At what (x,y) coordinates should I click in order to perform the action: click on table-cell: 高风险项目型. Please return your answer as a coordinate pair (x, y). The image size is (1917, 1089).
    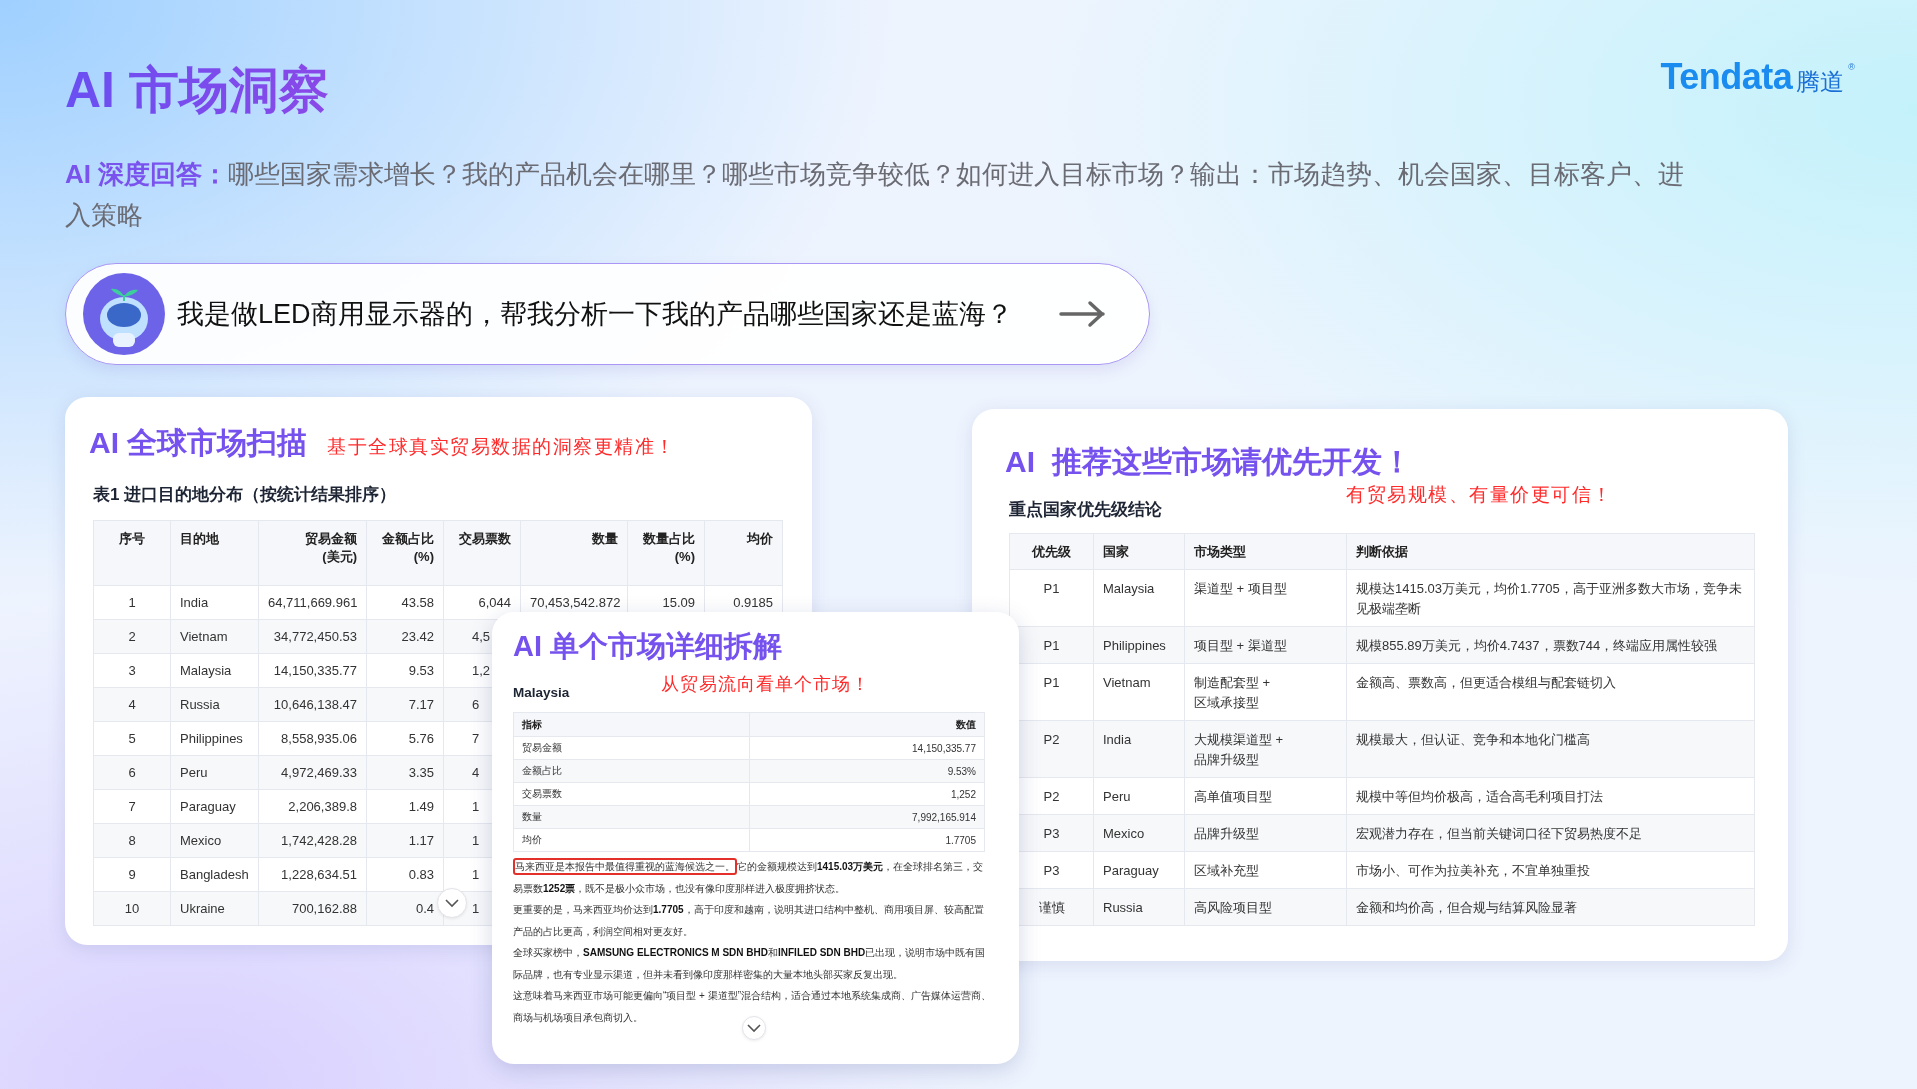
    Looking at the image, I should click on (1265, 907).